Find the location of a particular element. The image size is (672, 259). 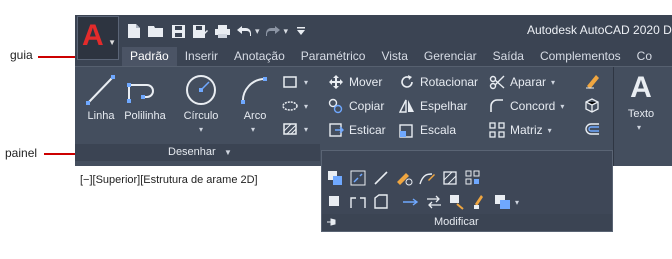

tab-saida: Saída is located at coordinates (508, 56).